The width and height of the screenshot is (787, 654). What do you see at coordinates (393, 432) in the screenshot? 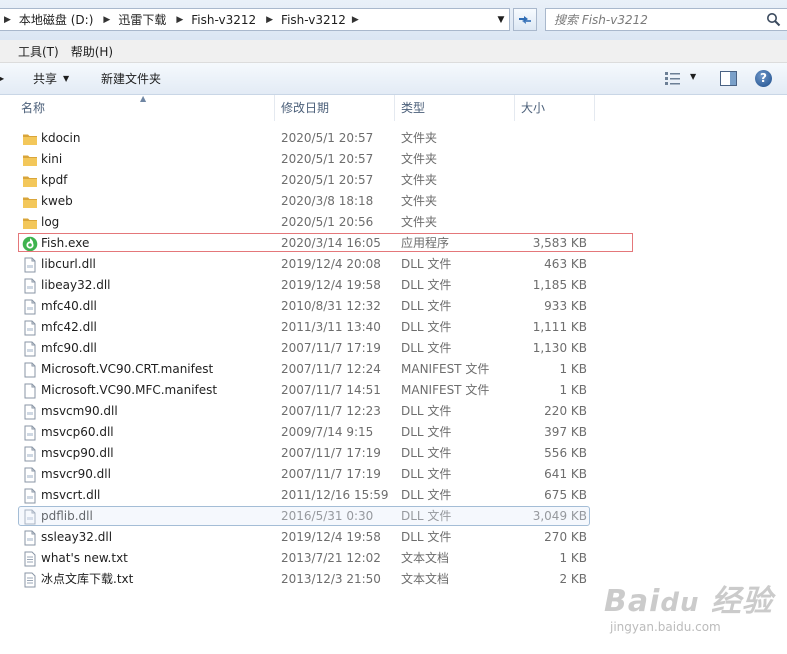
I see `file-row: msvcp60.dll 2009/7/14 9:15 DLL 文件 397 KB` at bounding box center [393, 432].